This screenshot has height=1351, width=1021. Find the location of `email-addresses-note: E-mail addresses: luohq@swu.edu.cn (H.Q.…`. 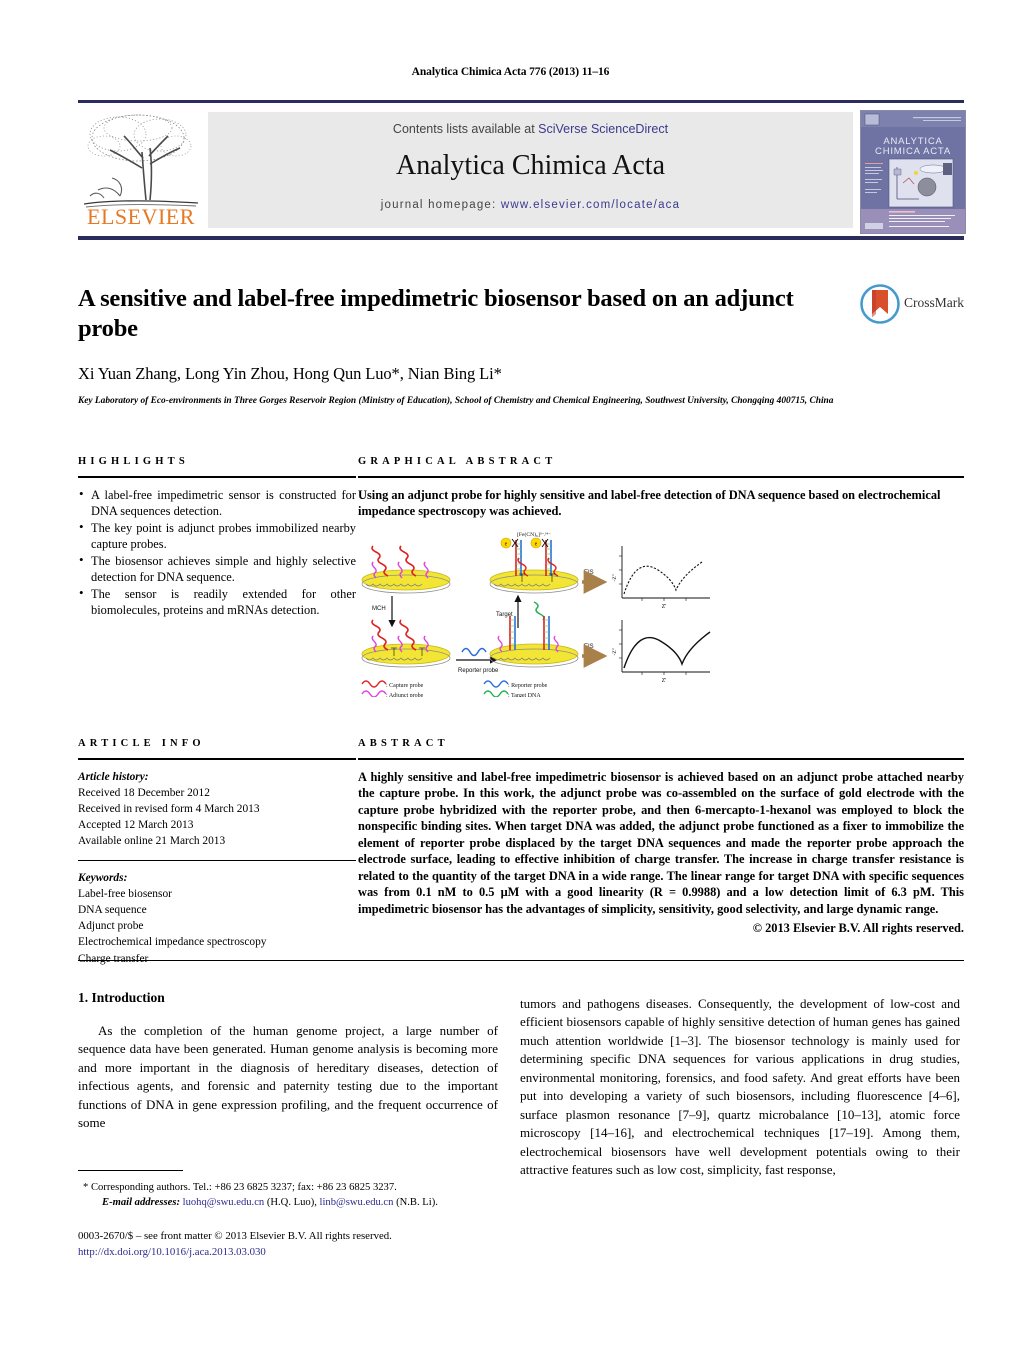

email-addresses-note: E-mail addresses: luohq@swu.edu.cn (H.Q.… is located at coordinates (293, 1202).